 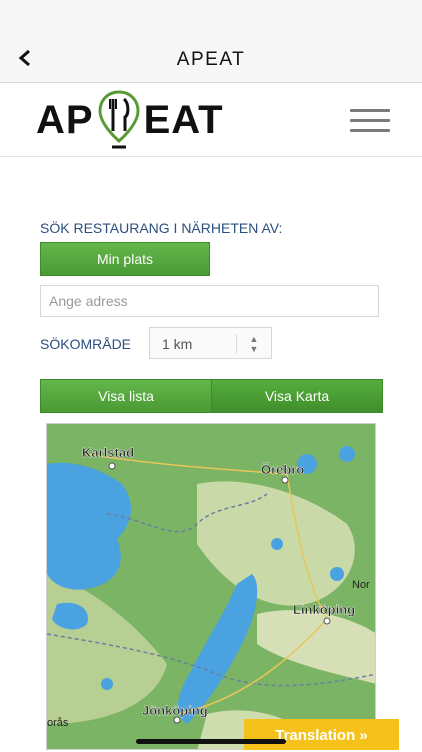 I want to click on map-label-boras: orås, so click(x=58, y=723).